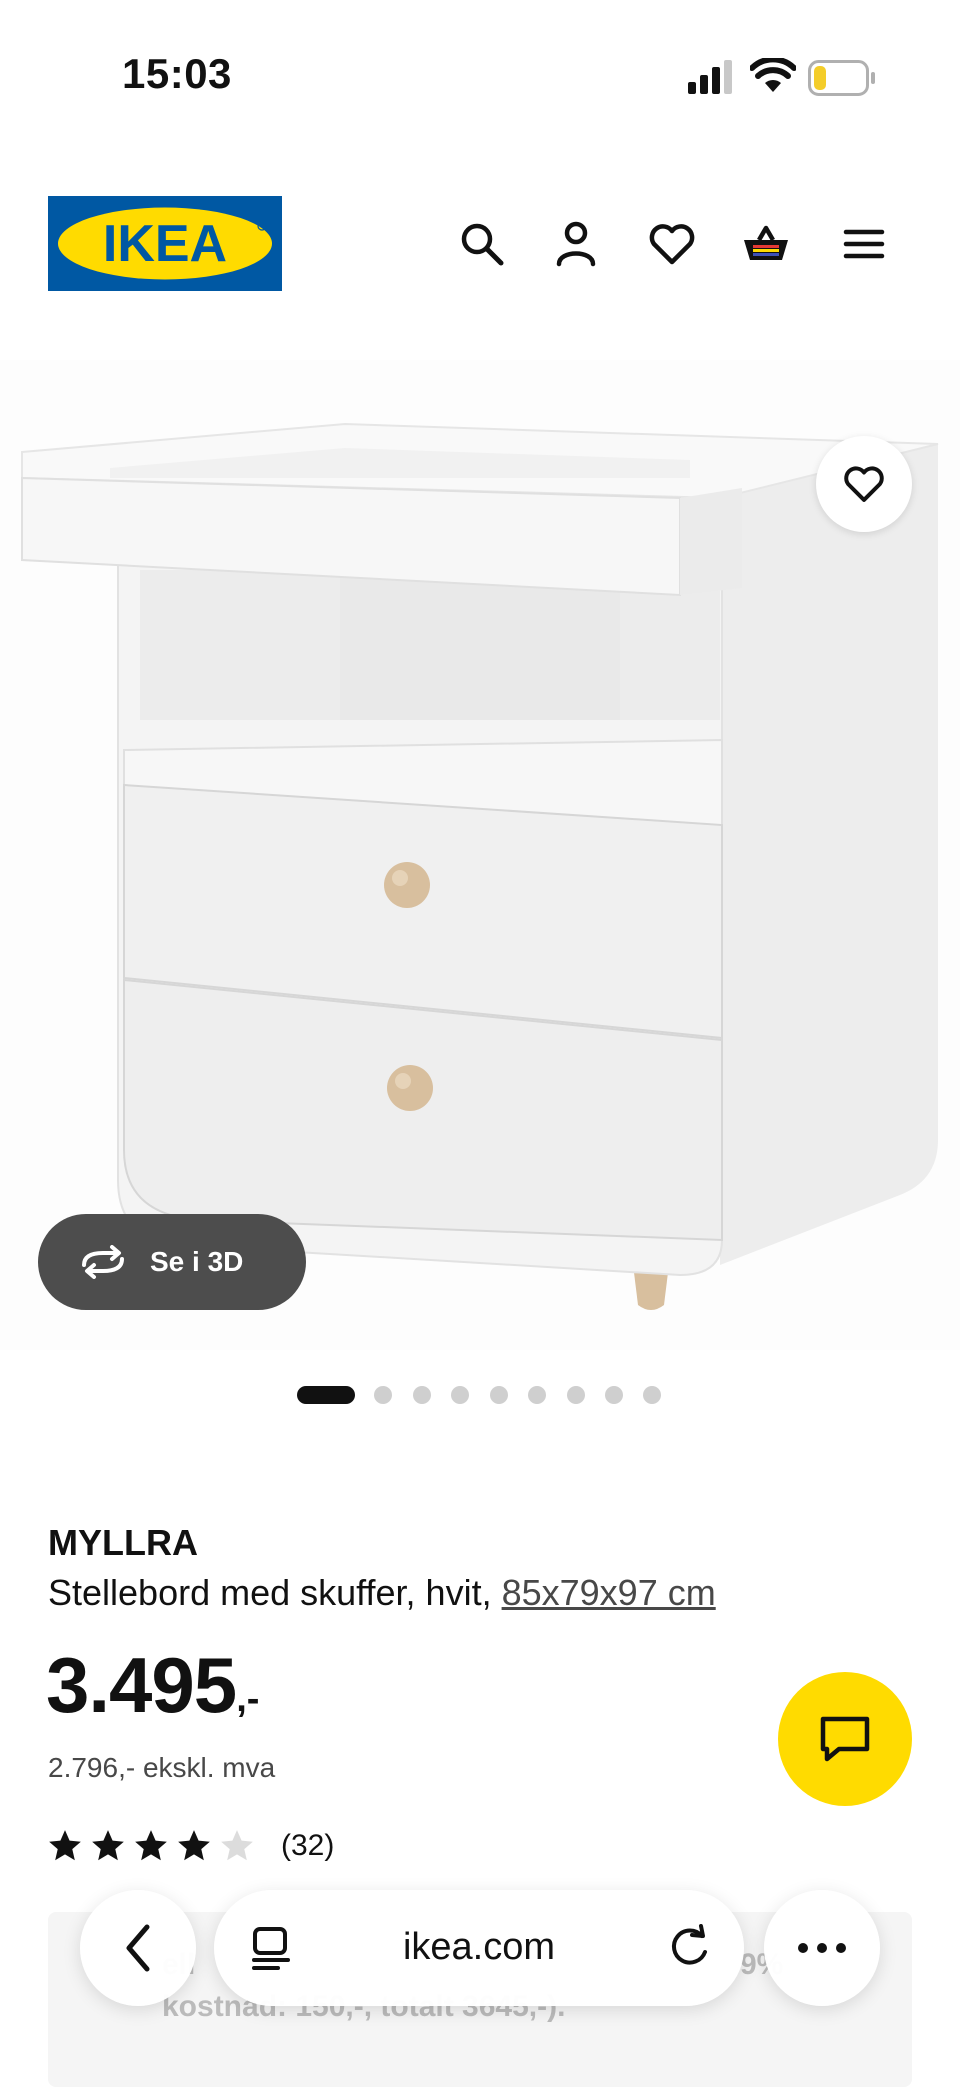 The width and height of the screenshot is (960, 2087). What do you see at coordinates (162, 1767) in the screenshot?
I see `price-excl-vat: 2.796,- ekskl. mva` at bounding box center [162, 1767].